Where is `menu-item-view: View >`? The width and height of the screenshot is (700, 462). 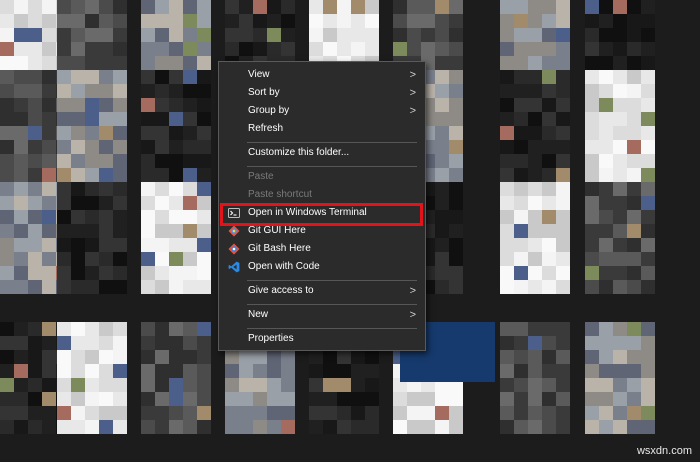
menu-item-view: View > is located at coordinates (322, 75).